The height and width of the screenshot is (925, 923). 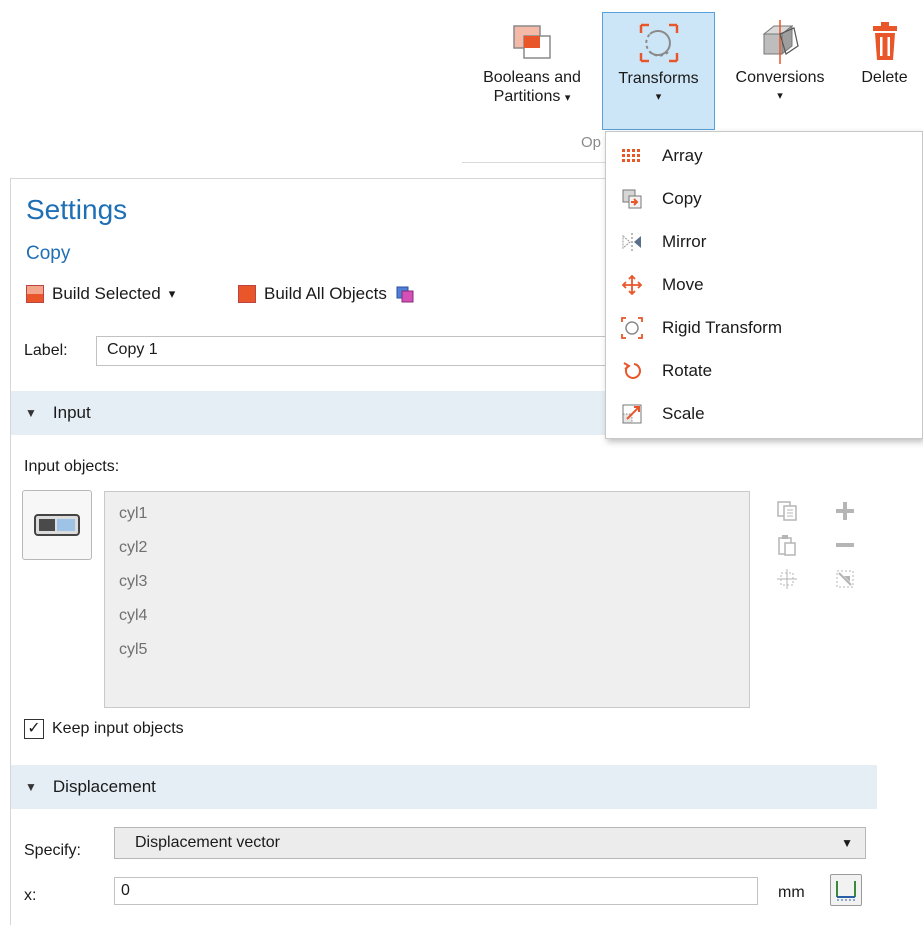 What do you see at coordinates (764, 241) in the screenshot?
I see `menu-item-mirror: Mirror` at bounding box center [764, 241].